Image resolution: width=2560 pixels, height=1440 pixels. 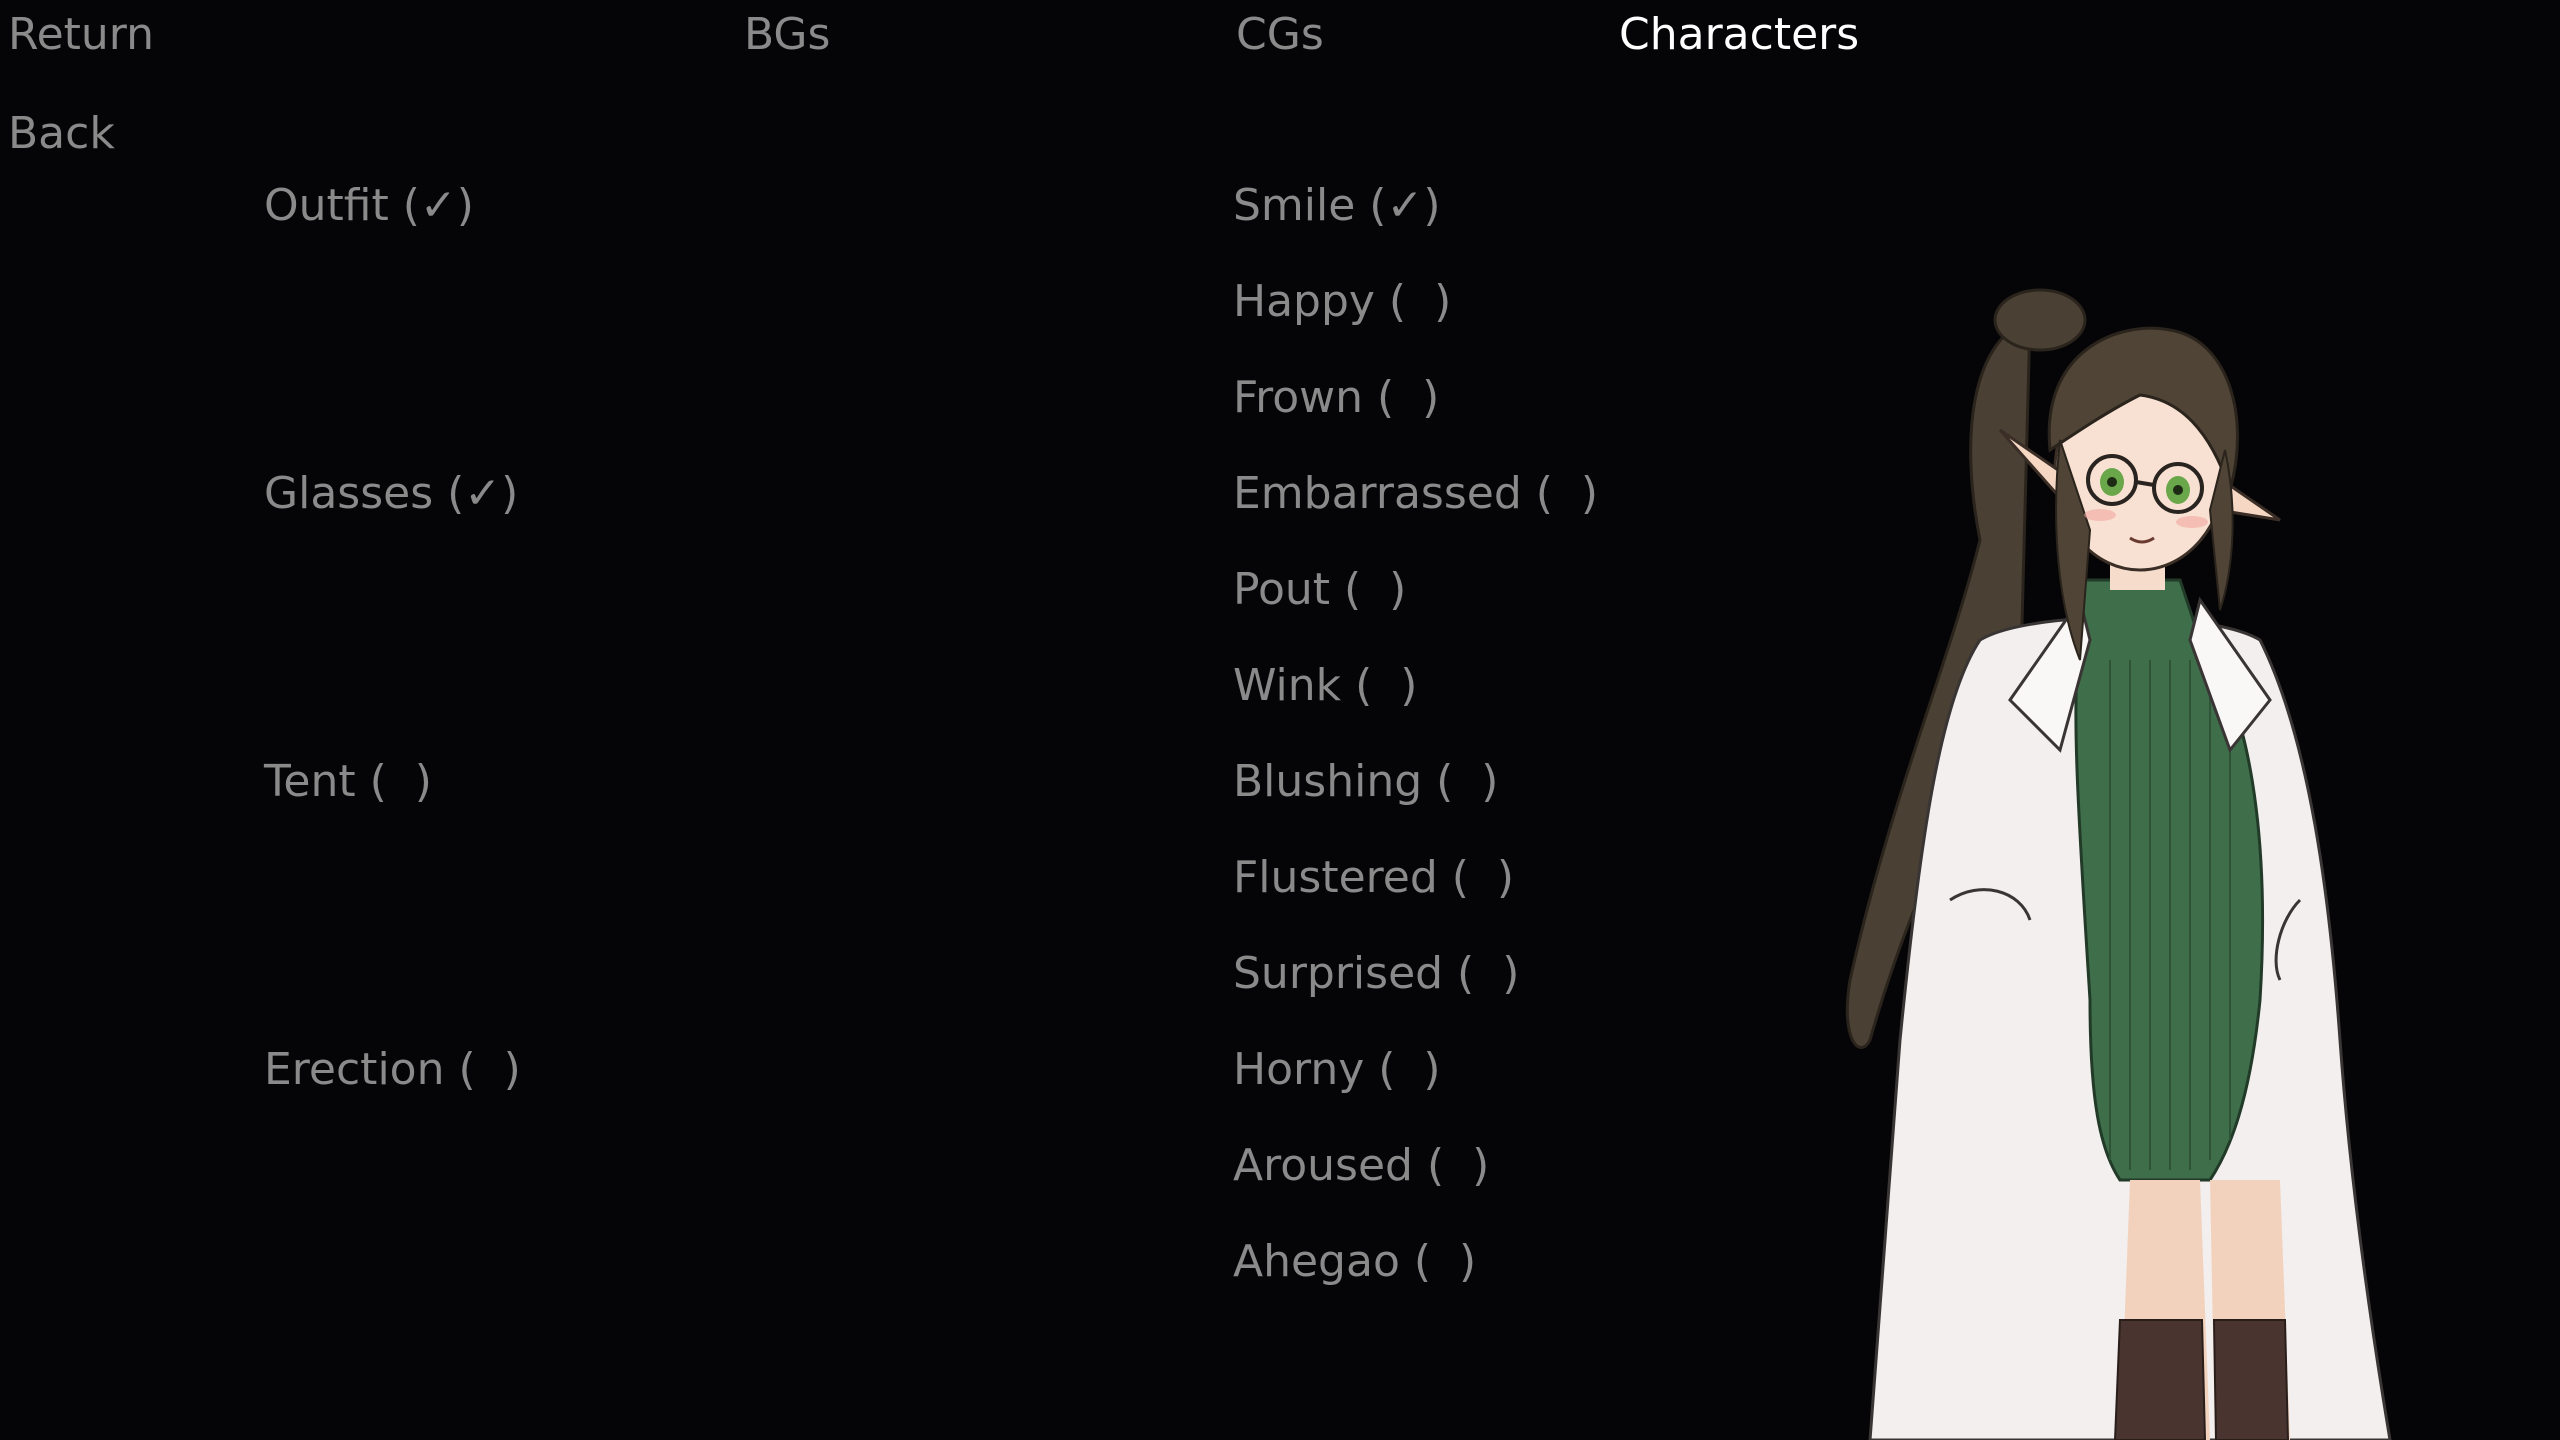 What do you see at coordinates (1354, 1262) in the screenshot?
I see `expression-ahegao: Ahegao ( )` at bounding box center [1354, 1262].